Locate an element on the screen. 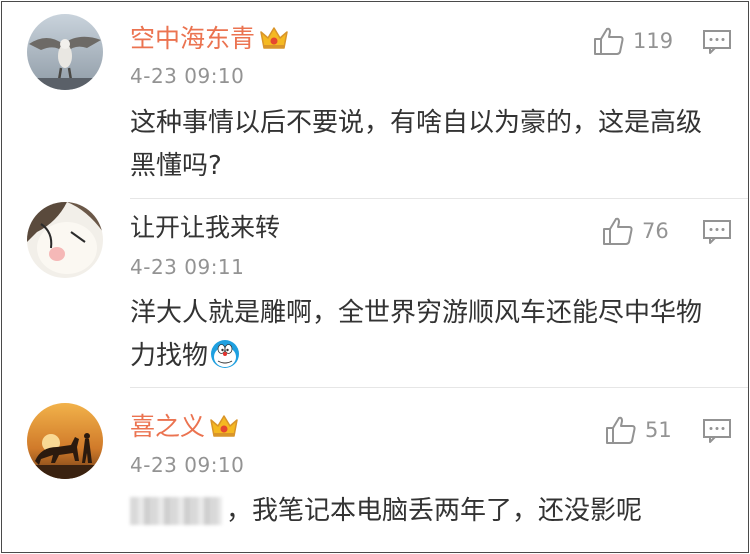 The width and height of the screenshot is (750, 554). like-count: 119 is located at coordinates (653, 41).